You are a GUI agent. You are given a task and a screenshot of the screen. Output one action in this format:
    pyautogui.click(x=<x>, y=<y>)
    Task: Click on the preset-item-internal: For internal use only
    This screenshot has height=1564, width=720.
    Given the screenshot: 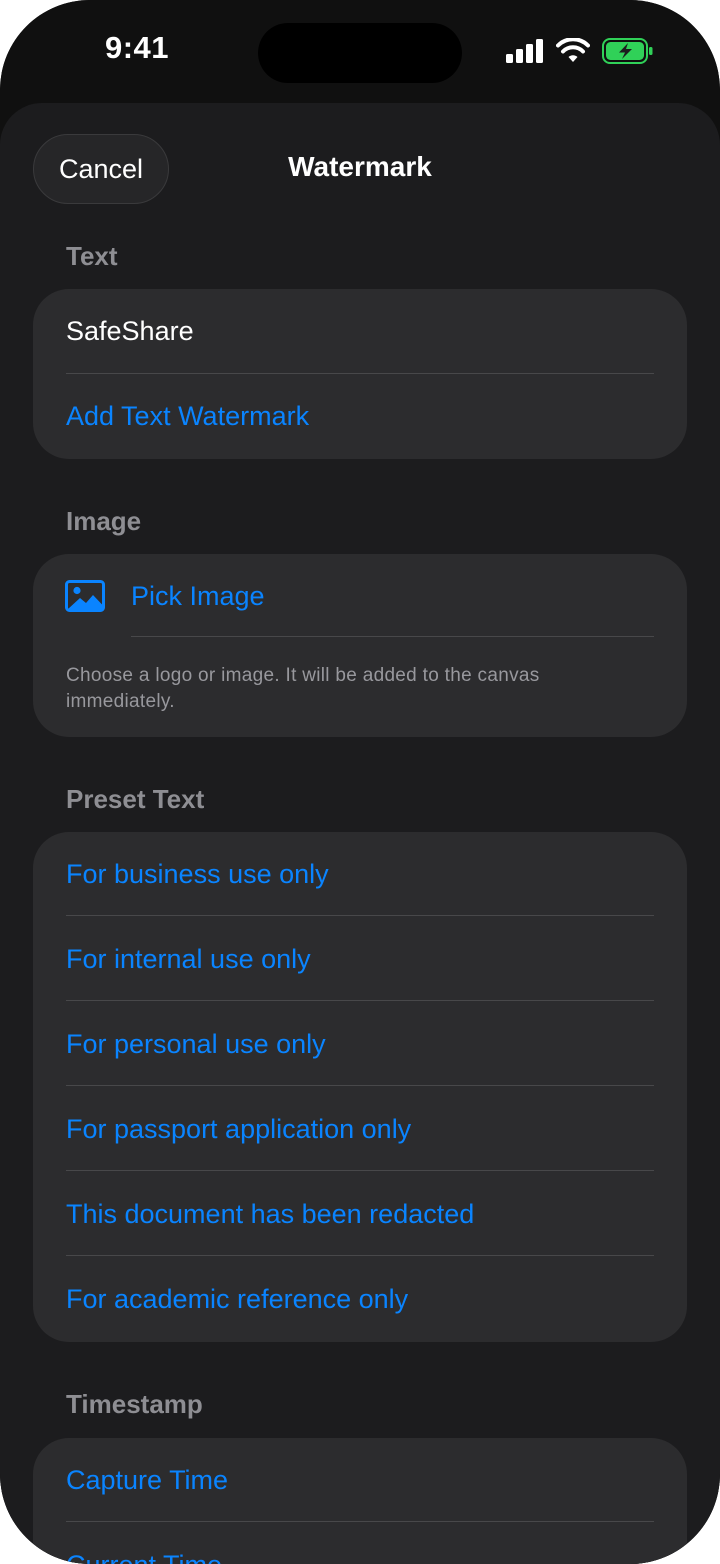 What is the action you would take?
    pyautogui.click(x=376, y=959)
    